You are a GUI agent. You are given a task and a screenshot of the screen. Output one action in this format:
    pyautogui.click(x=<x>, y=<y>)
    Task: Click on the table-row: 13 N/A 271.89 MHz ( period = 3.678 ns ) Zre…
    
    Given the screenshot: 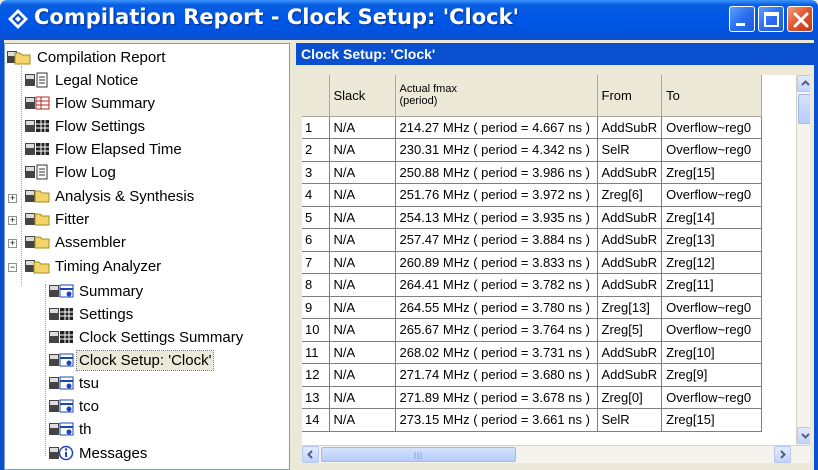 What is the action you would take?
    pyautogui.click(x=532, y=397)
    